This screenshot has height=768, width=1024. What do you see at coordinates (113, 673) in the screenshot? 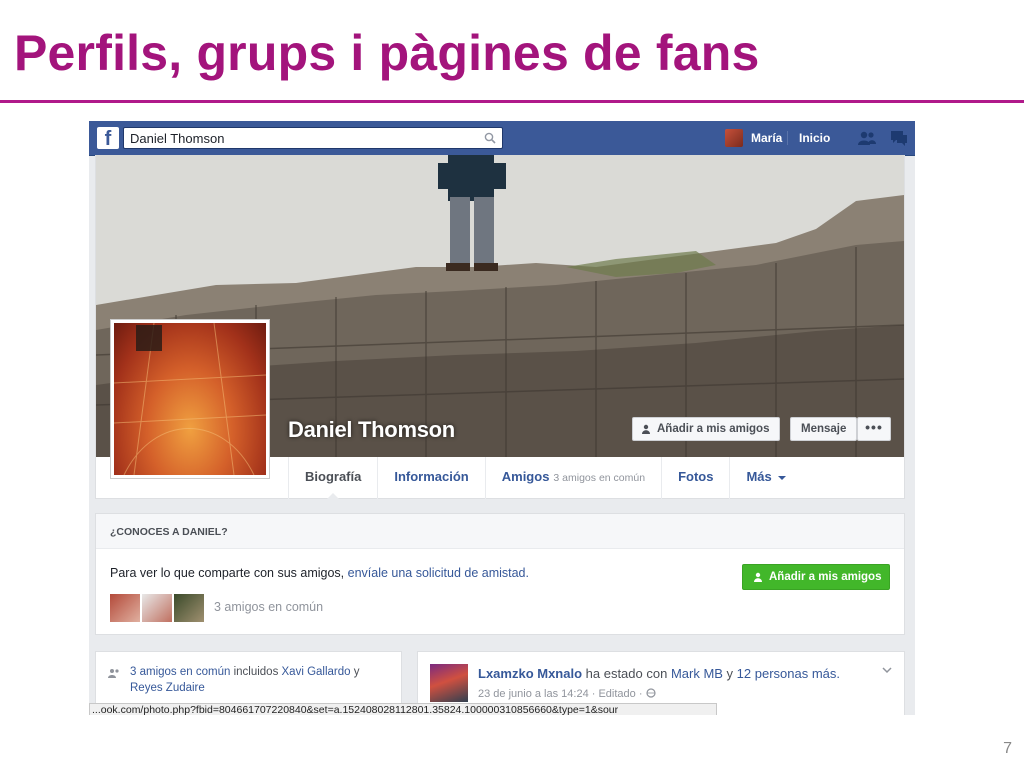
I see `friends-icon` at bounding box center [113, 673].